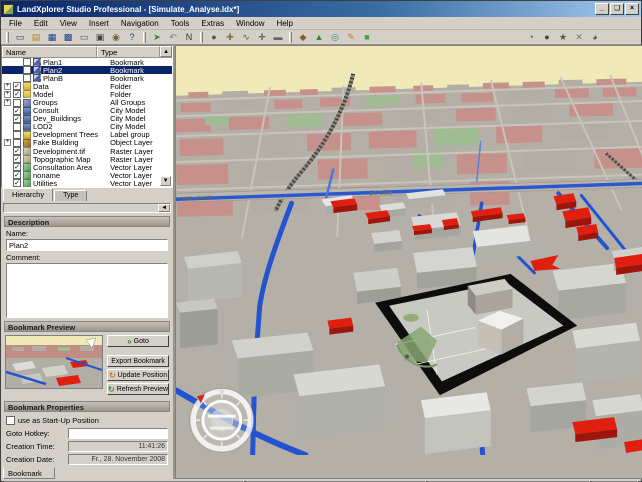 The height and width of the screenshot is (482, 642). Describe the element at coordinates (112, 375) in the screenshot. I see `update-icon: ↻` at that location.